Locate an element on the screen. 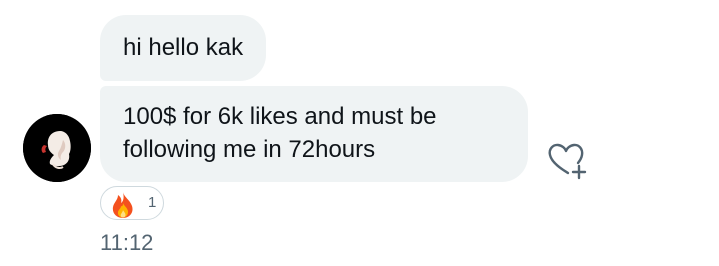 The image size is (719, 266). reaction-chip-fire: 1 is located at coordinates (132, 203).